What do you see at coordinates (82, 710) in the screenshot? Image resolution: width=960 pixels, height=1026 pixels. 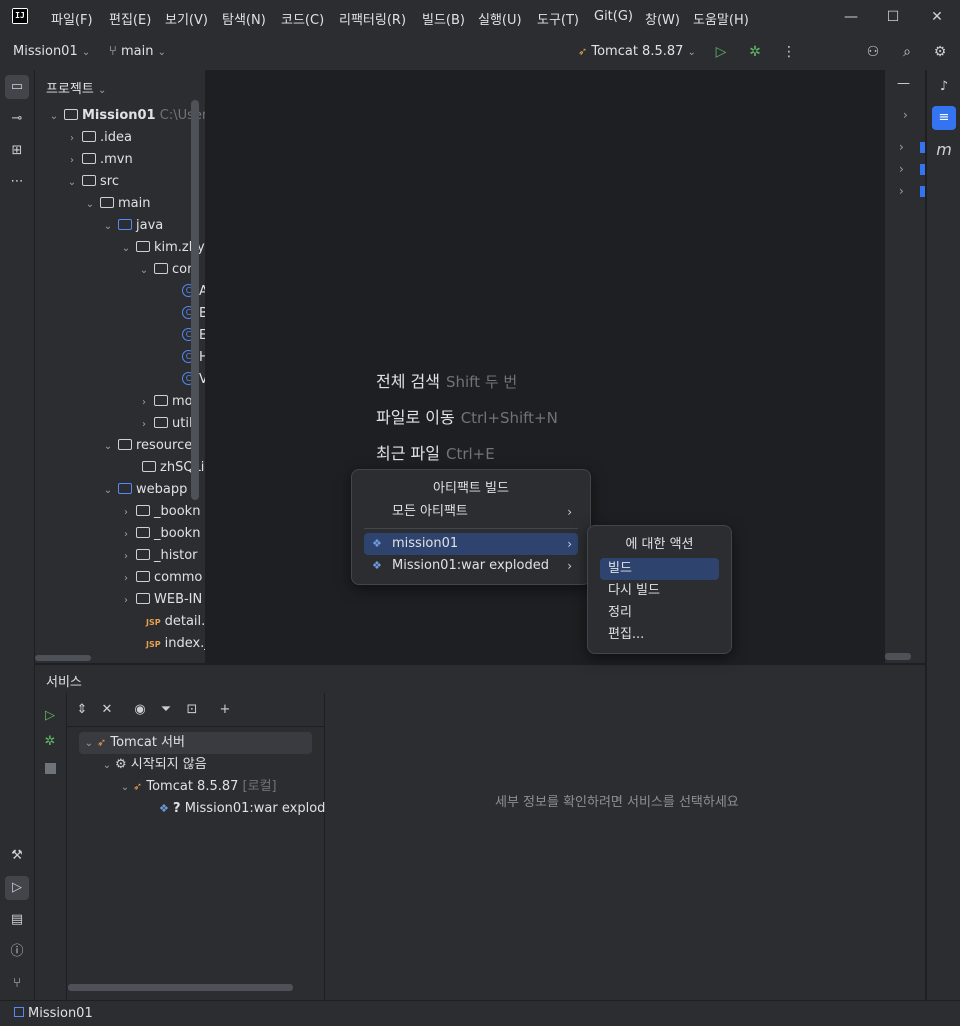 I see `expand-all-icon: ⇕` at bounding box center [82, 710].